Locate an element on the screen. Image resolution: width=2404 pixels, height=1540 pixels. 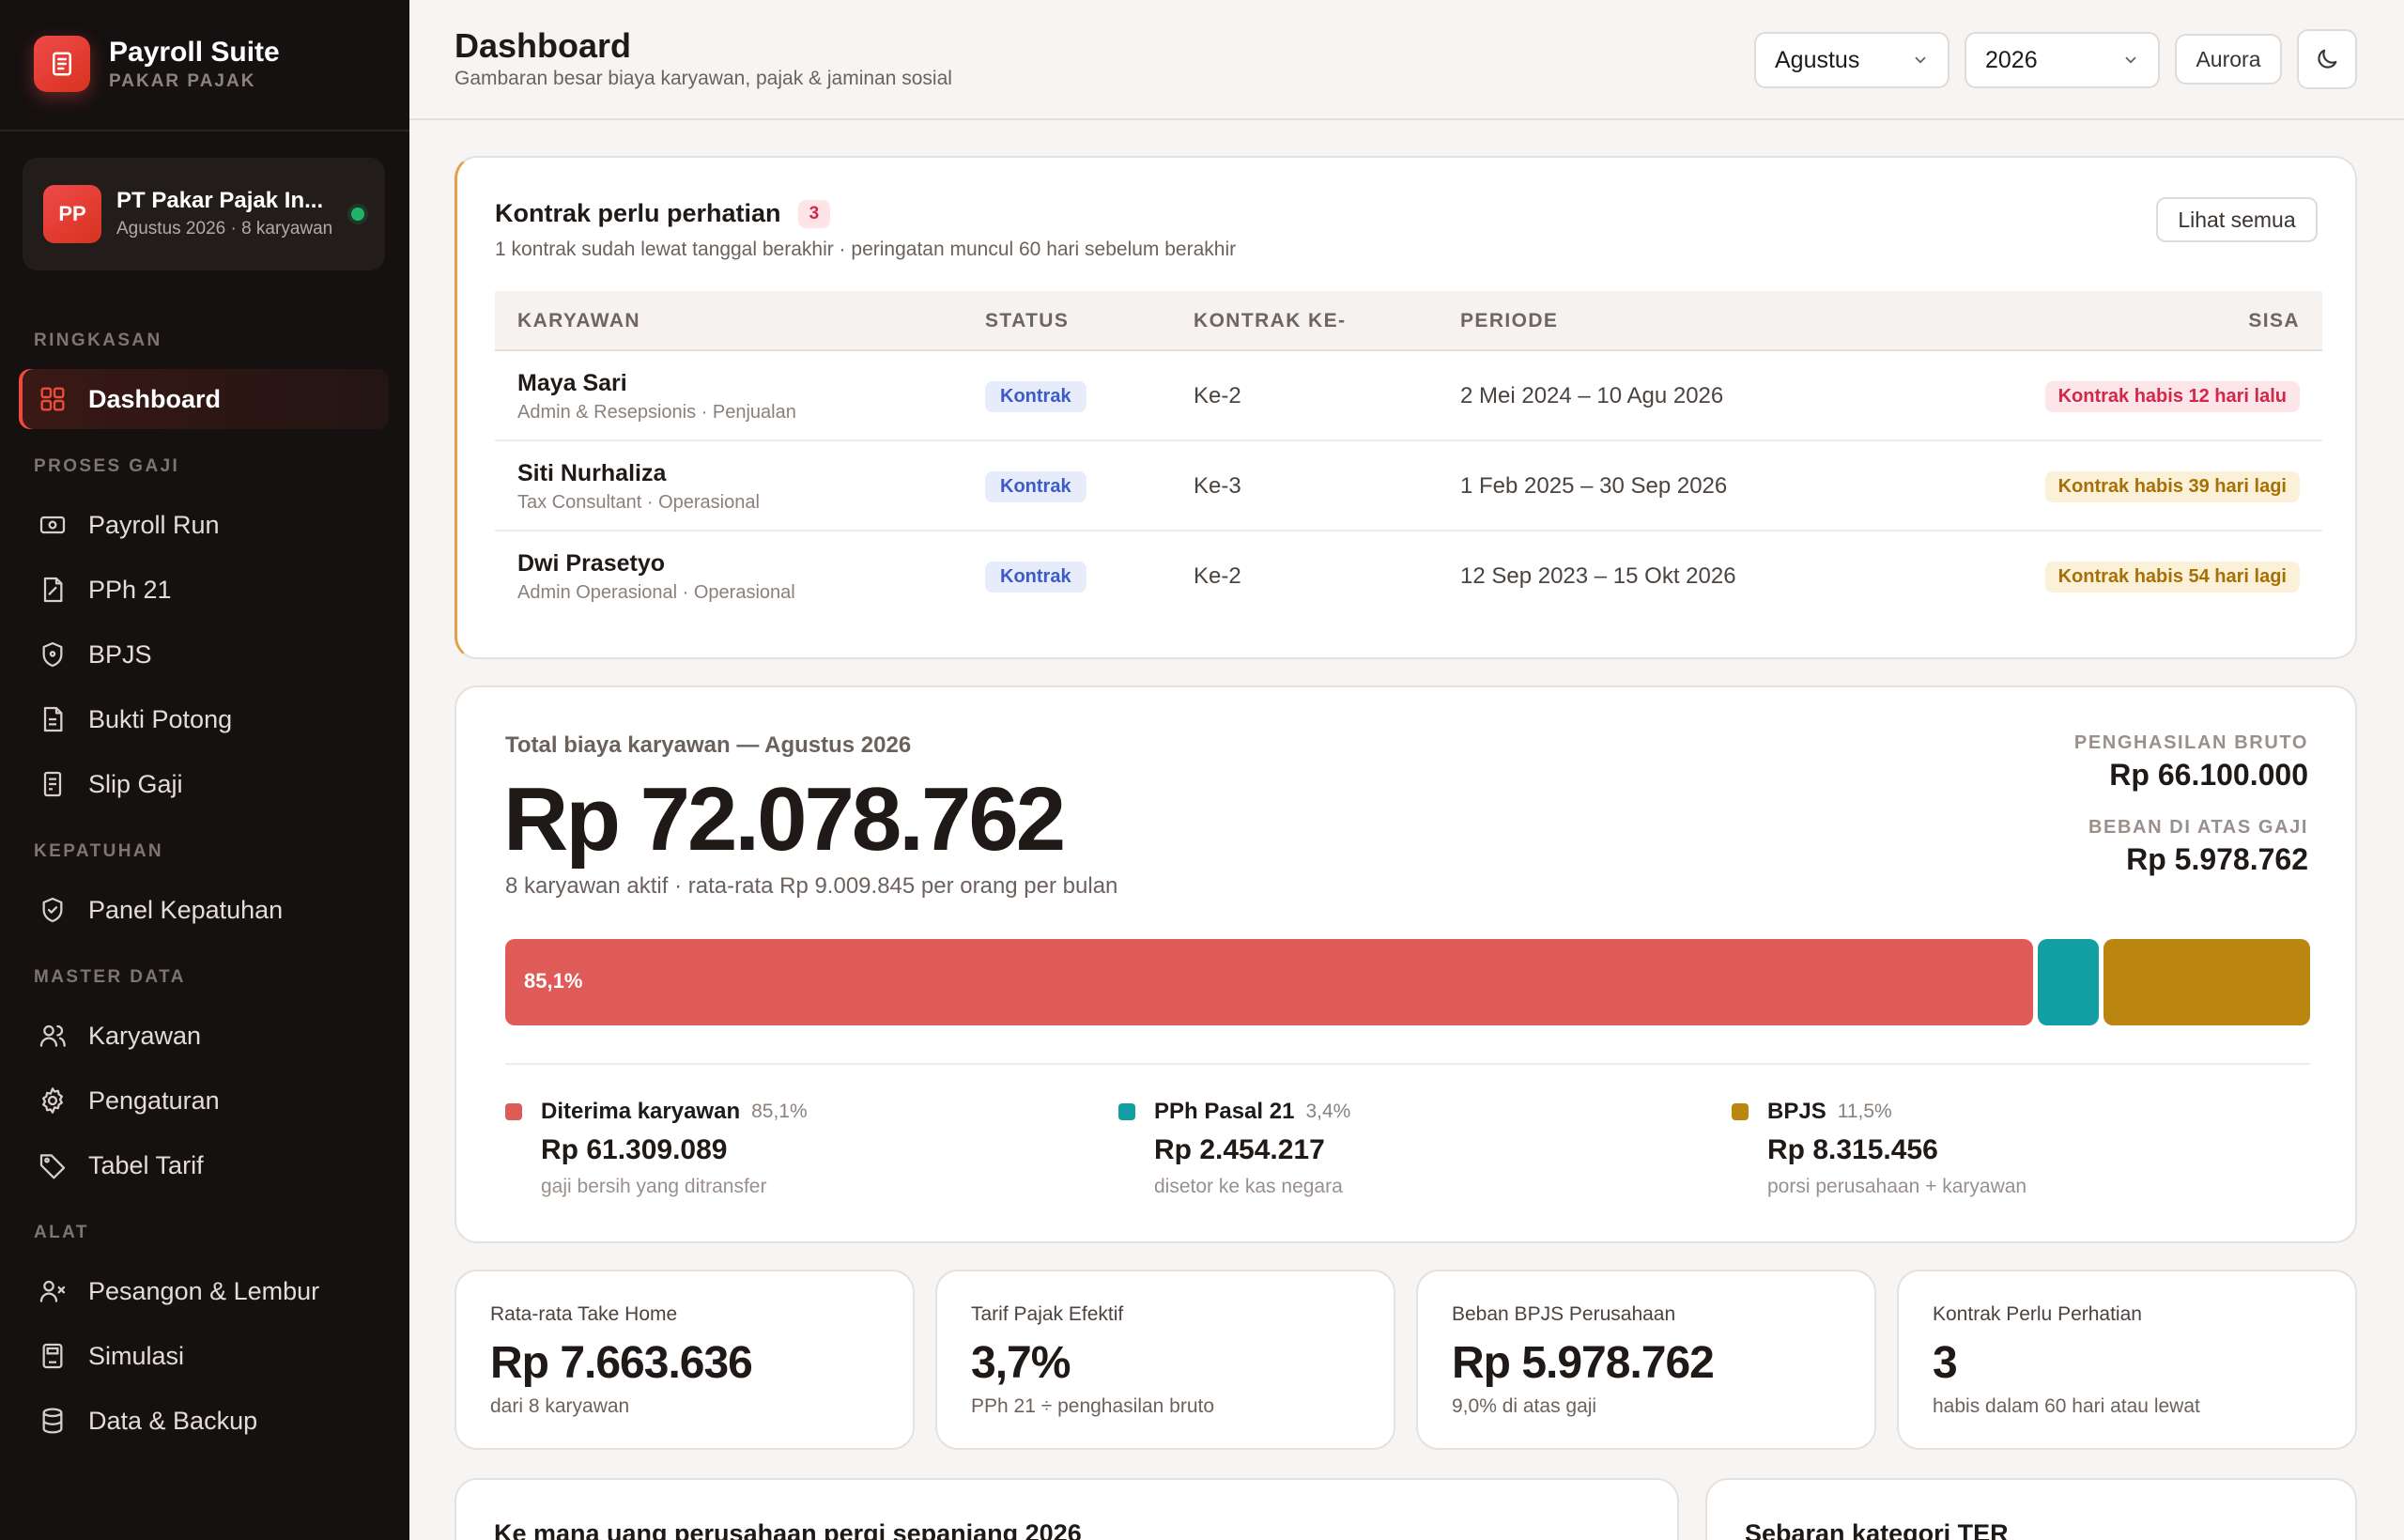
kpi-subtitle: PPh 21 ÷ penghasilan bruto is located at coordinates (1093, 1406).